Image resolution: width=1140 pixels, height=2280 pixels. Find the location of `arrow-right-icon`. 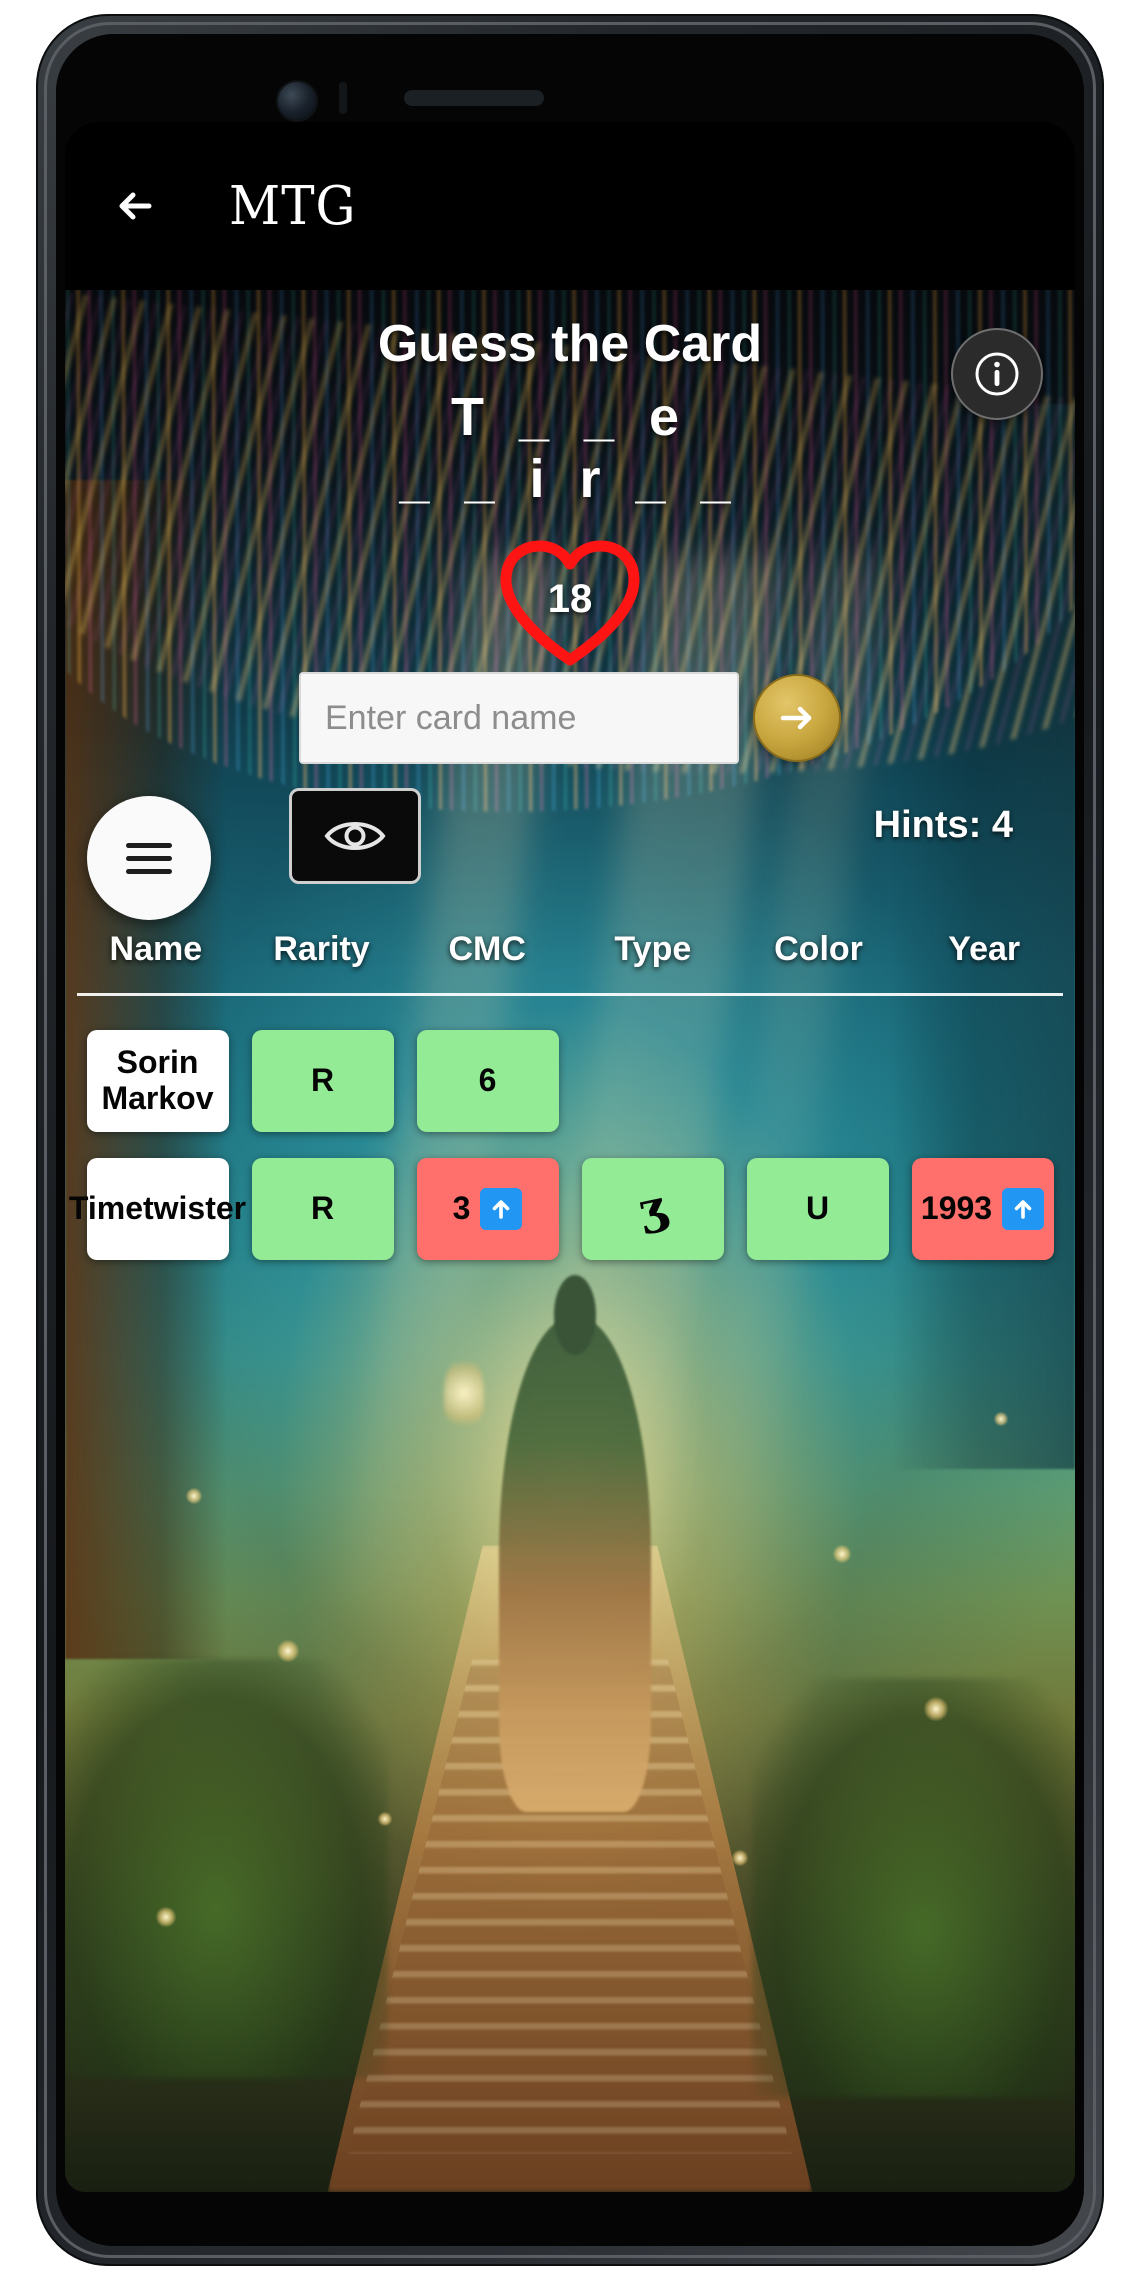

arrow-right-icon is located at coordinates (796, 718).